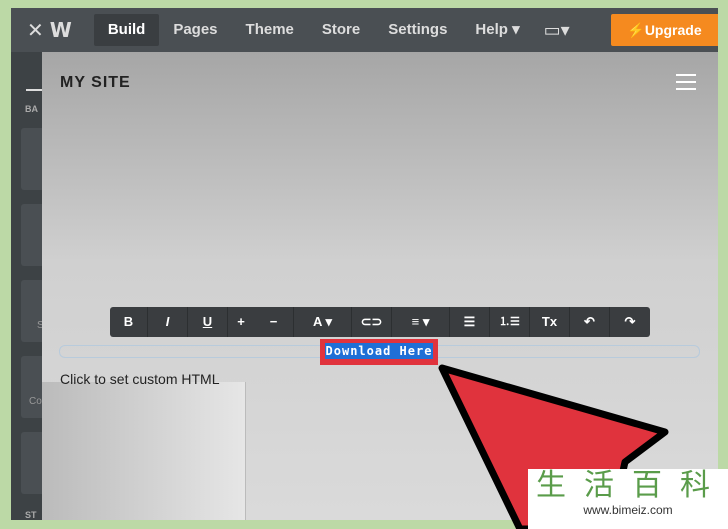  I want to click on pointer-arrow-annotation, so click(553, 446).